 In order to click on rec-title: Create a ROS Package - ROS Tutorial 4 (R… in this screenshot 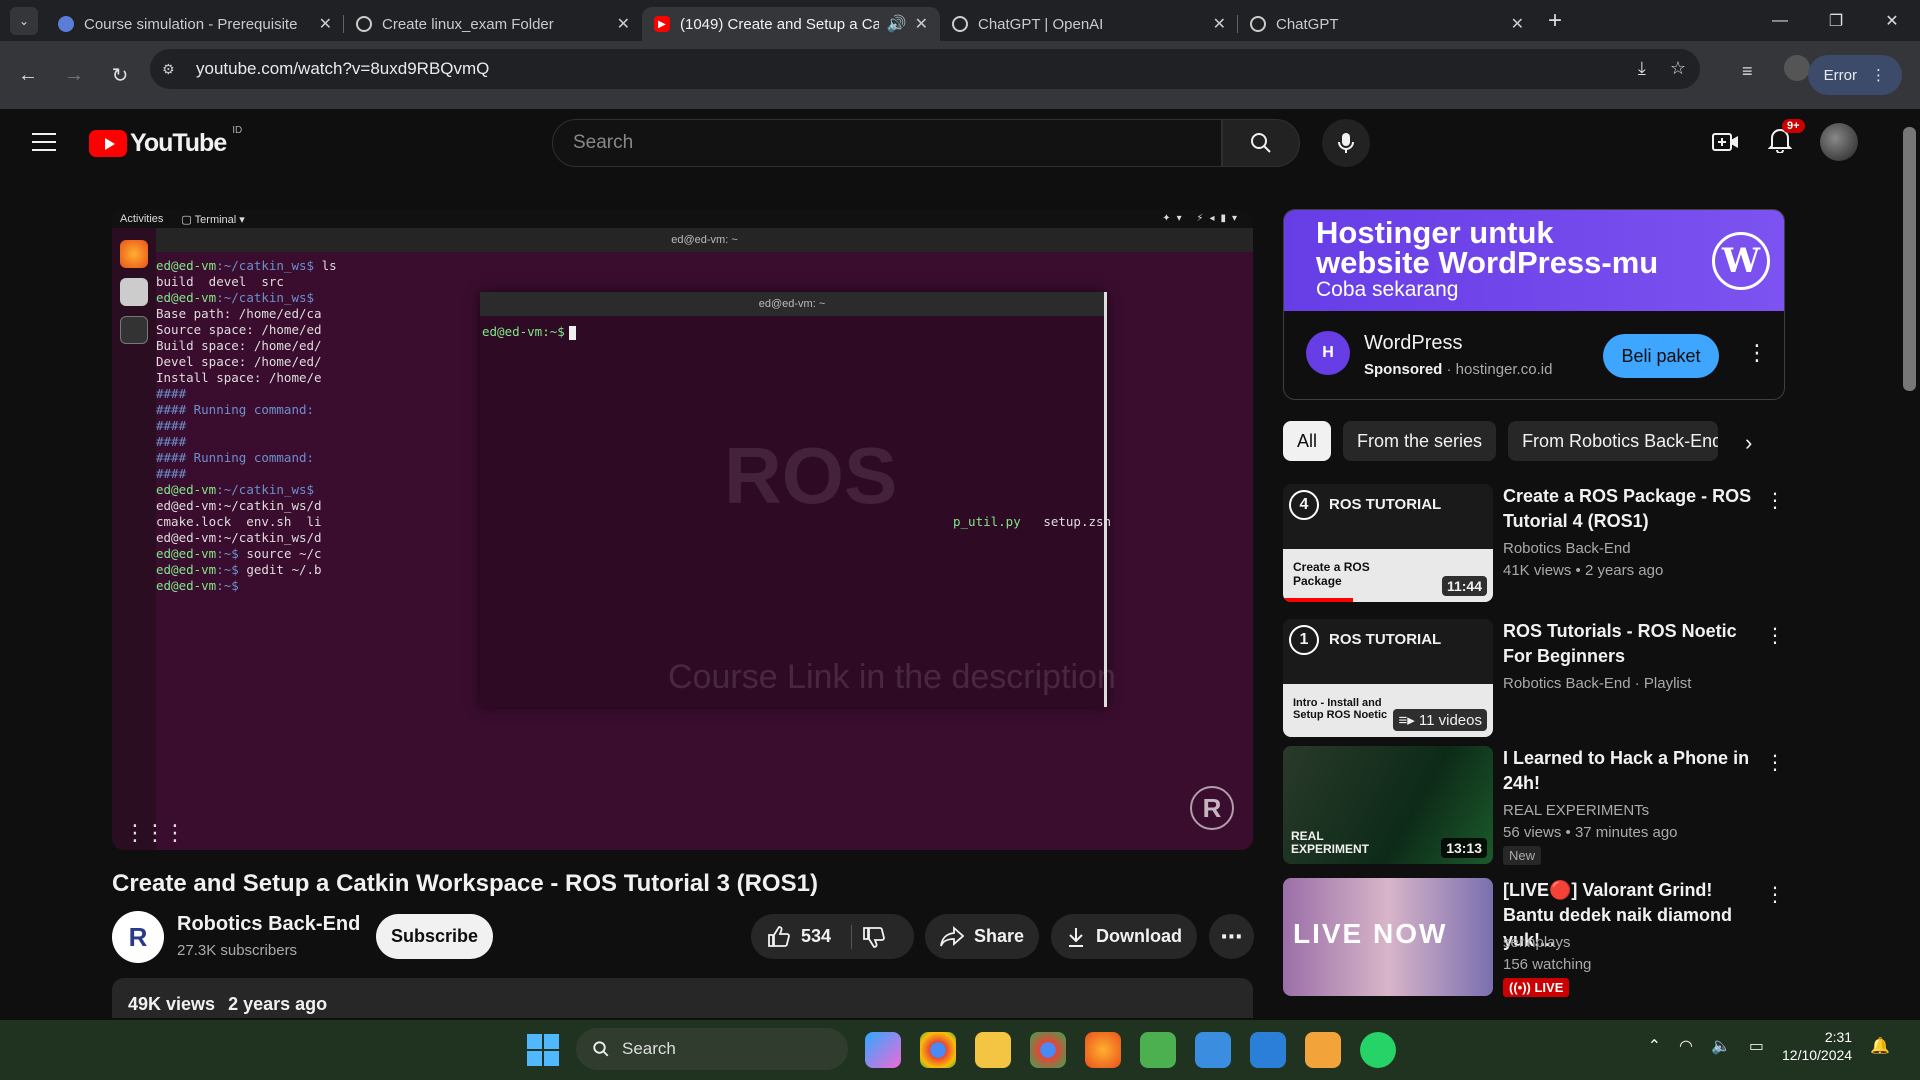, I will do `click(1628, 509)`.